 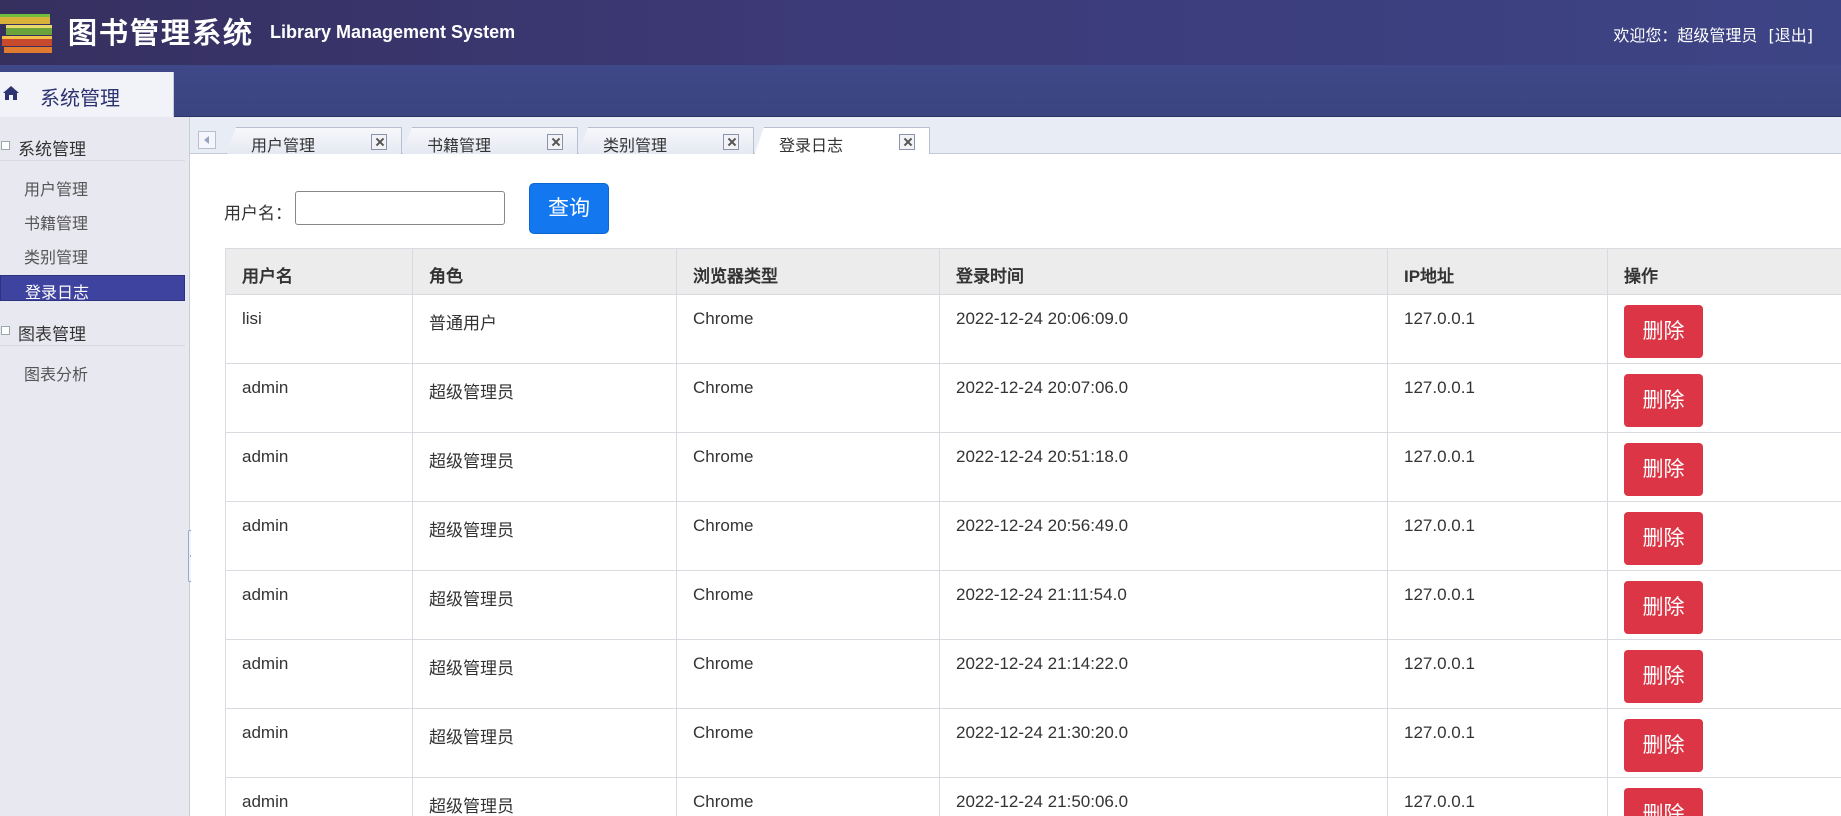 I want to click on column-header-browser: 浏览器类型, so click(x=808, y=271).